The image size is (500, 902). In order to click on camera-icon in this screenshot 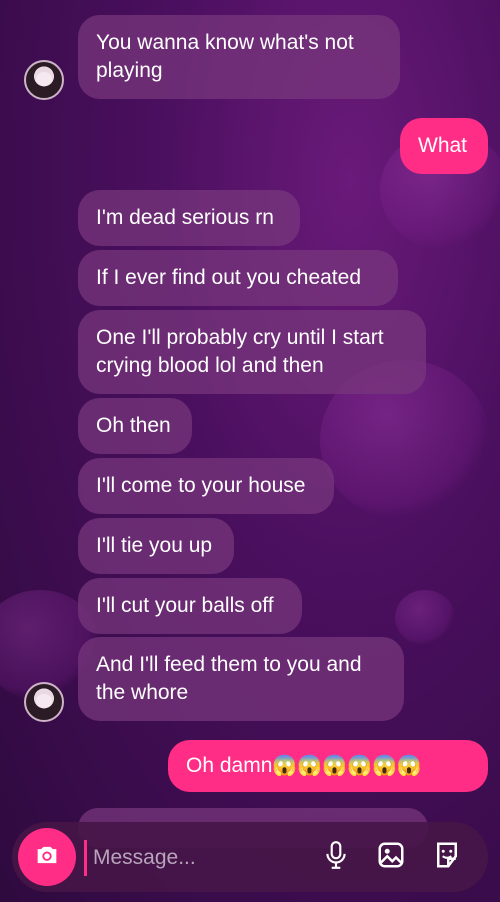, I will do `click(47, 857)`.